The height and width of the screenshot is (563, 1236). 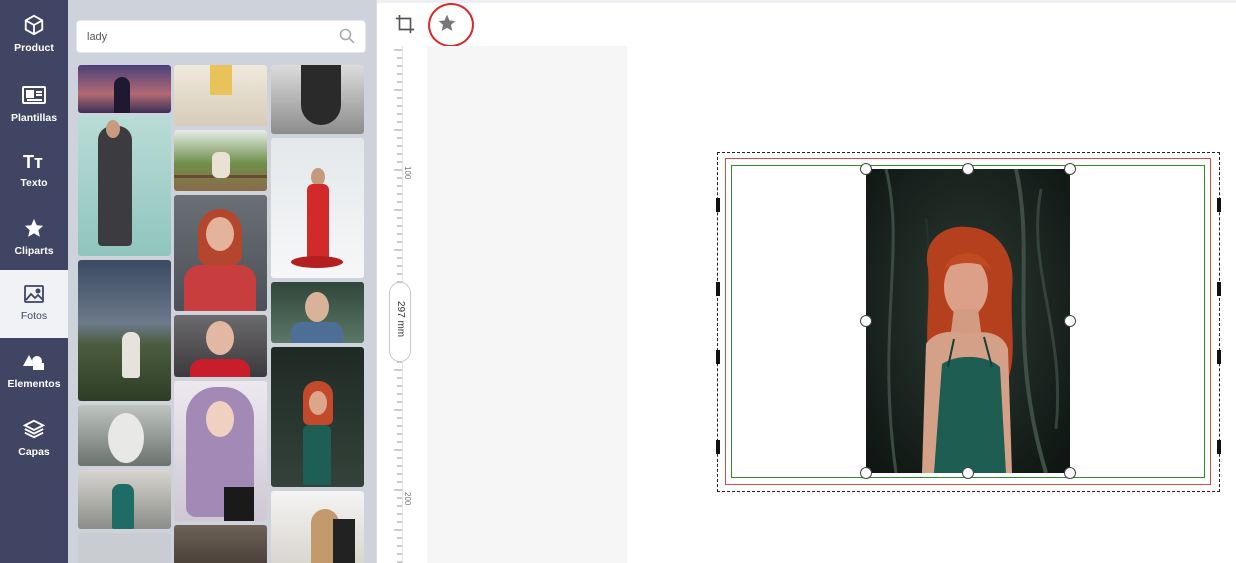 I want to click on id-card-icon, so click(x=34, y=95).